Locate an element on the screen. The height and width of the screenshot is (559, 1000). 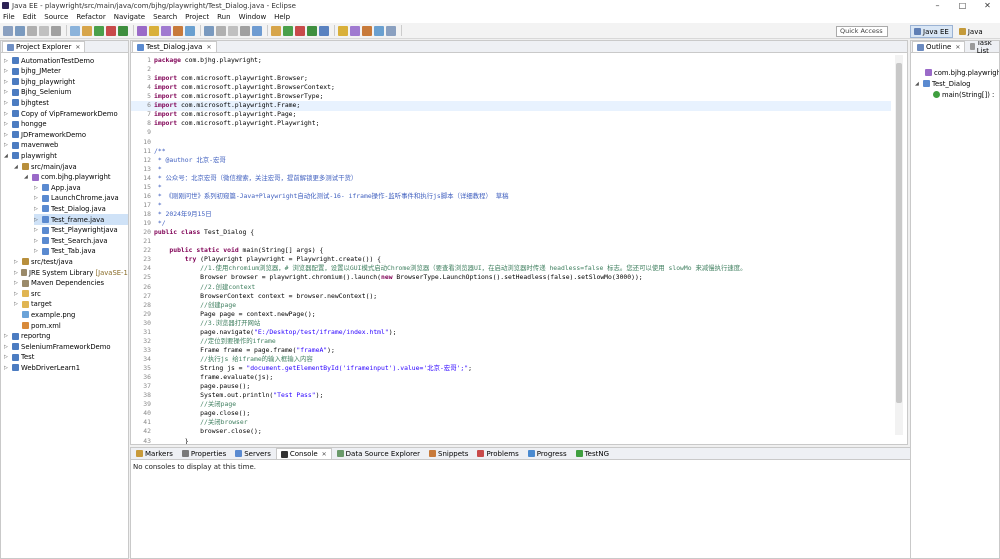
tree-item: ▷ Test_Search.java is located at coordinates (81, 240).